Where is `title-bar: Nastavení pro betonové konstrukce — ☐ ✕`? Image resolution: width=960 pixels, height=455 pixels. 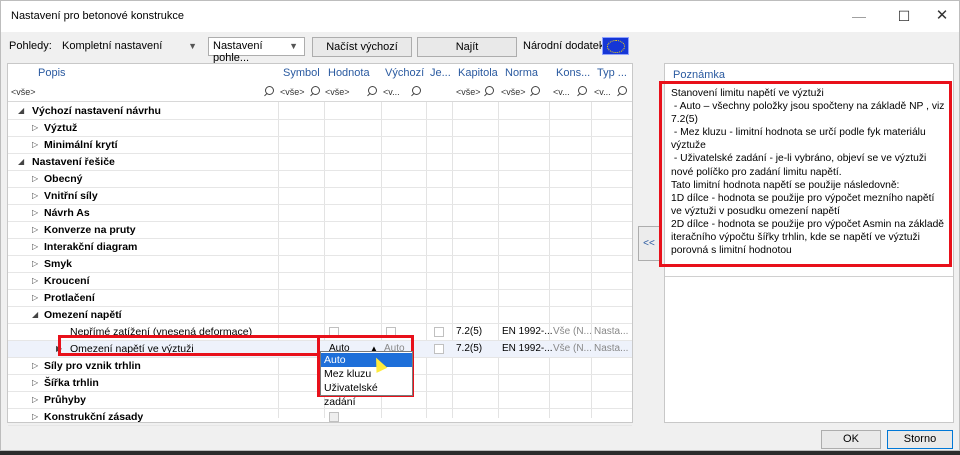 title-bar: Nastavení pro betonové konstrukce — ☐ ✕ is located at coordinates (480, 16).